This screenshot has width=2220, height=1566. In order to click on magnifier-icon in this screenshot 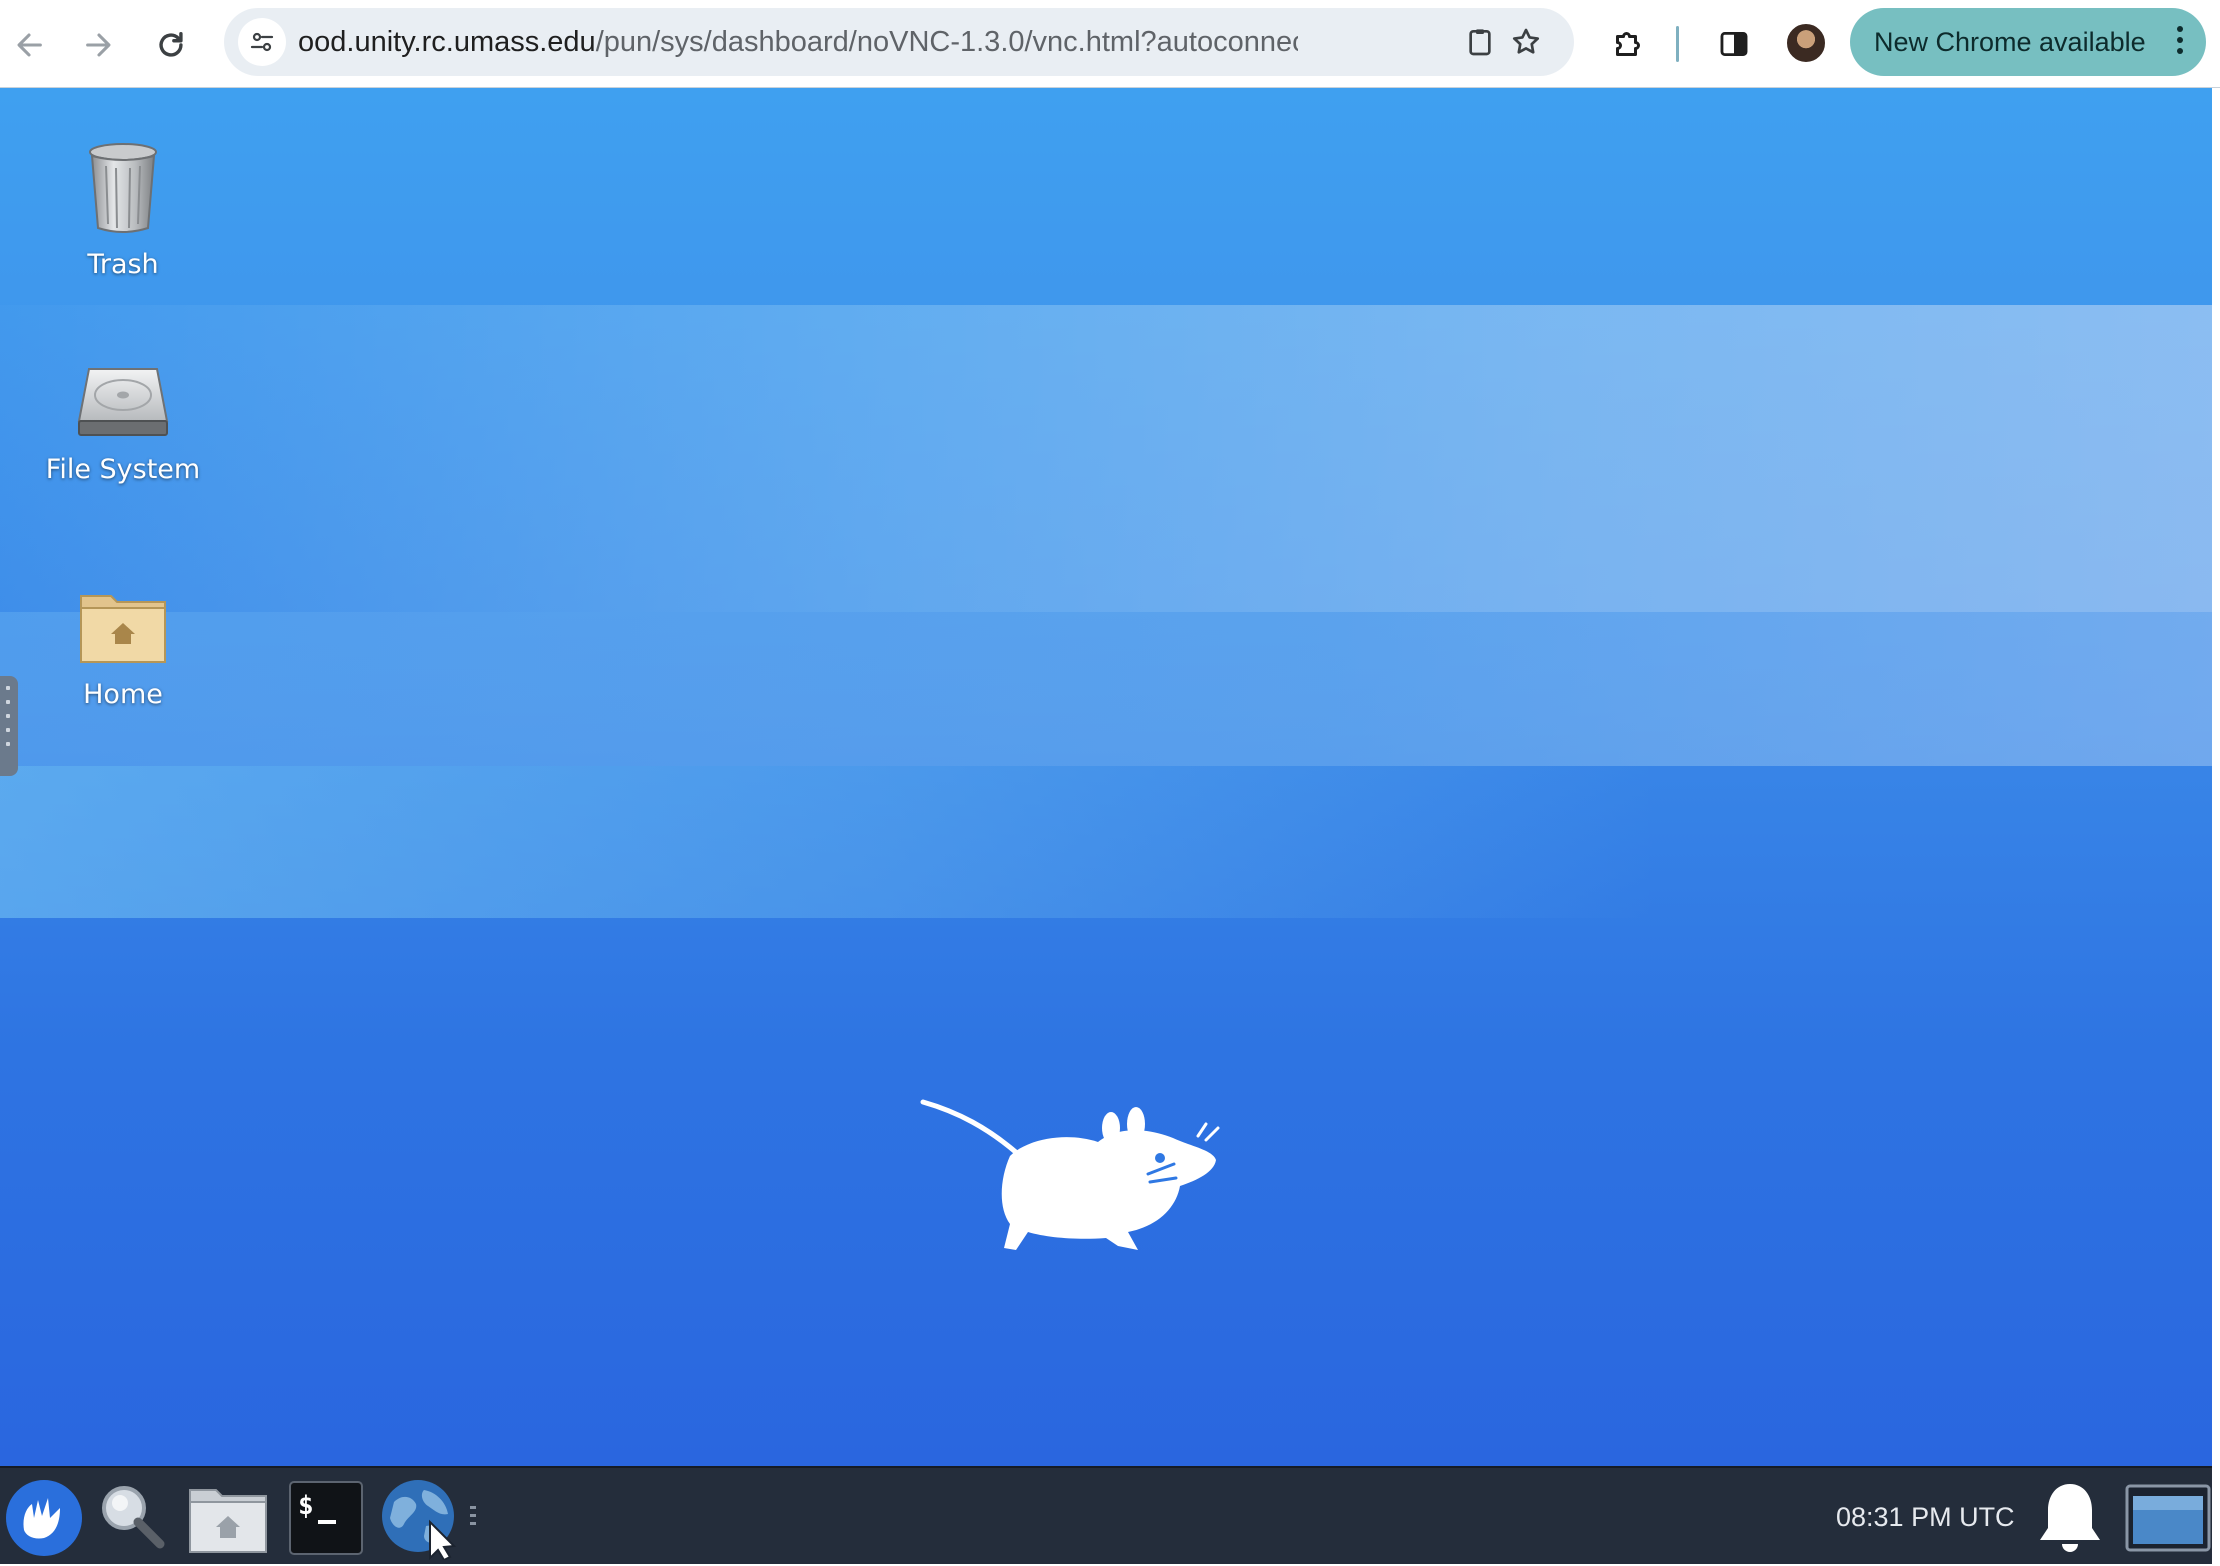, I will do `click(133, 1517)`.